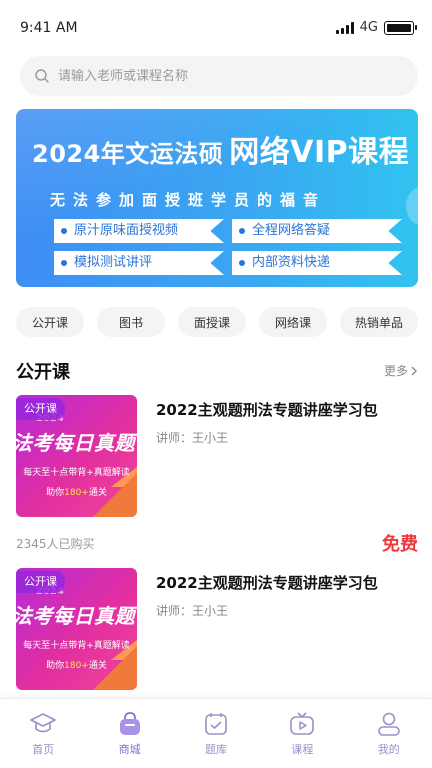 The height and width of the screenshot is (768, 432). I want to click on tab-courses: 课程, so click(302, 734).